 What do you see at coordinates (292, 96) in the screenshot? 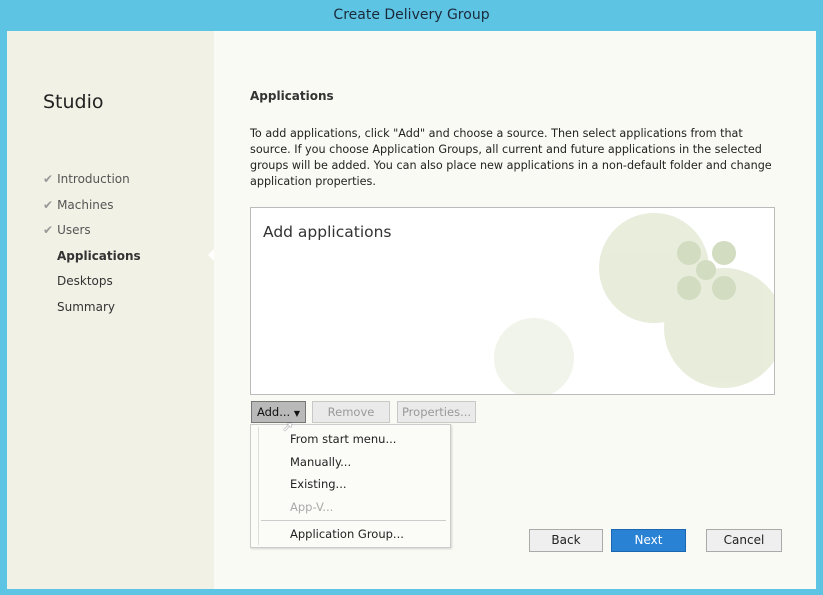
I see `page-heading: Applications` at bounding box center [292, 96].